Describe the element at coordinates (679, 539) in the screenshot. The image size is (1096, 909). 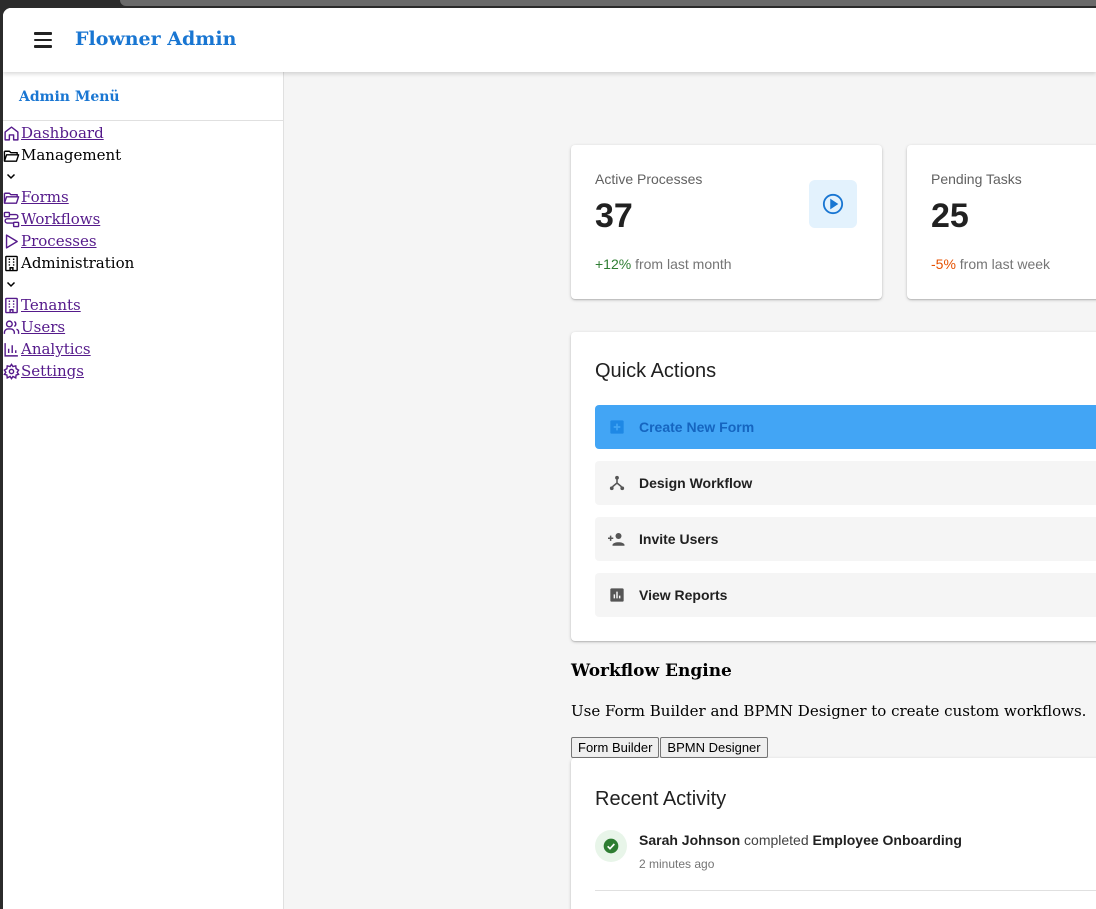
I see `button-label: Invite Users` at that location.